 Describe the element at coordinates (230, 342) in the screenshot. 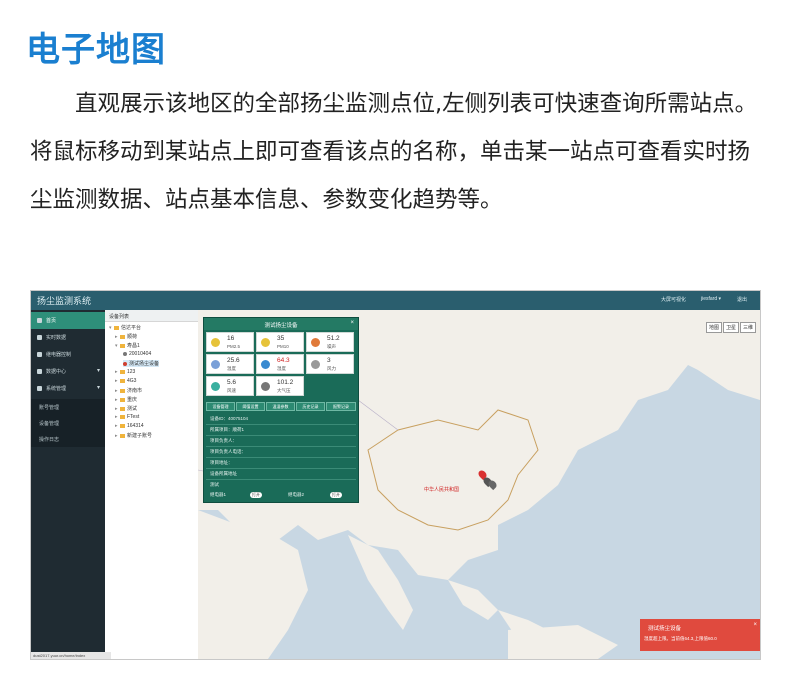

I see `sensor-cell-pm25: 16 PM2.5` at that location.